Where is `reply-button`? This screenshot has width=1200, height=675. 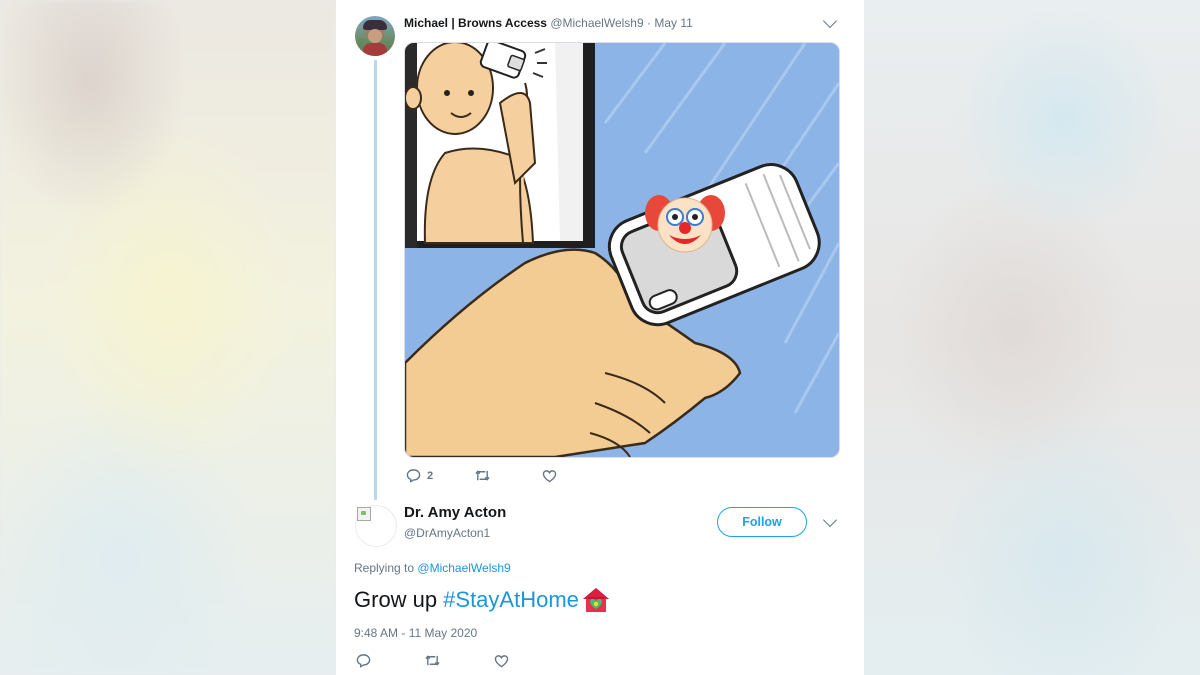
reply-button is located at coordinates (390, 660).